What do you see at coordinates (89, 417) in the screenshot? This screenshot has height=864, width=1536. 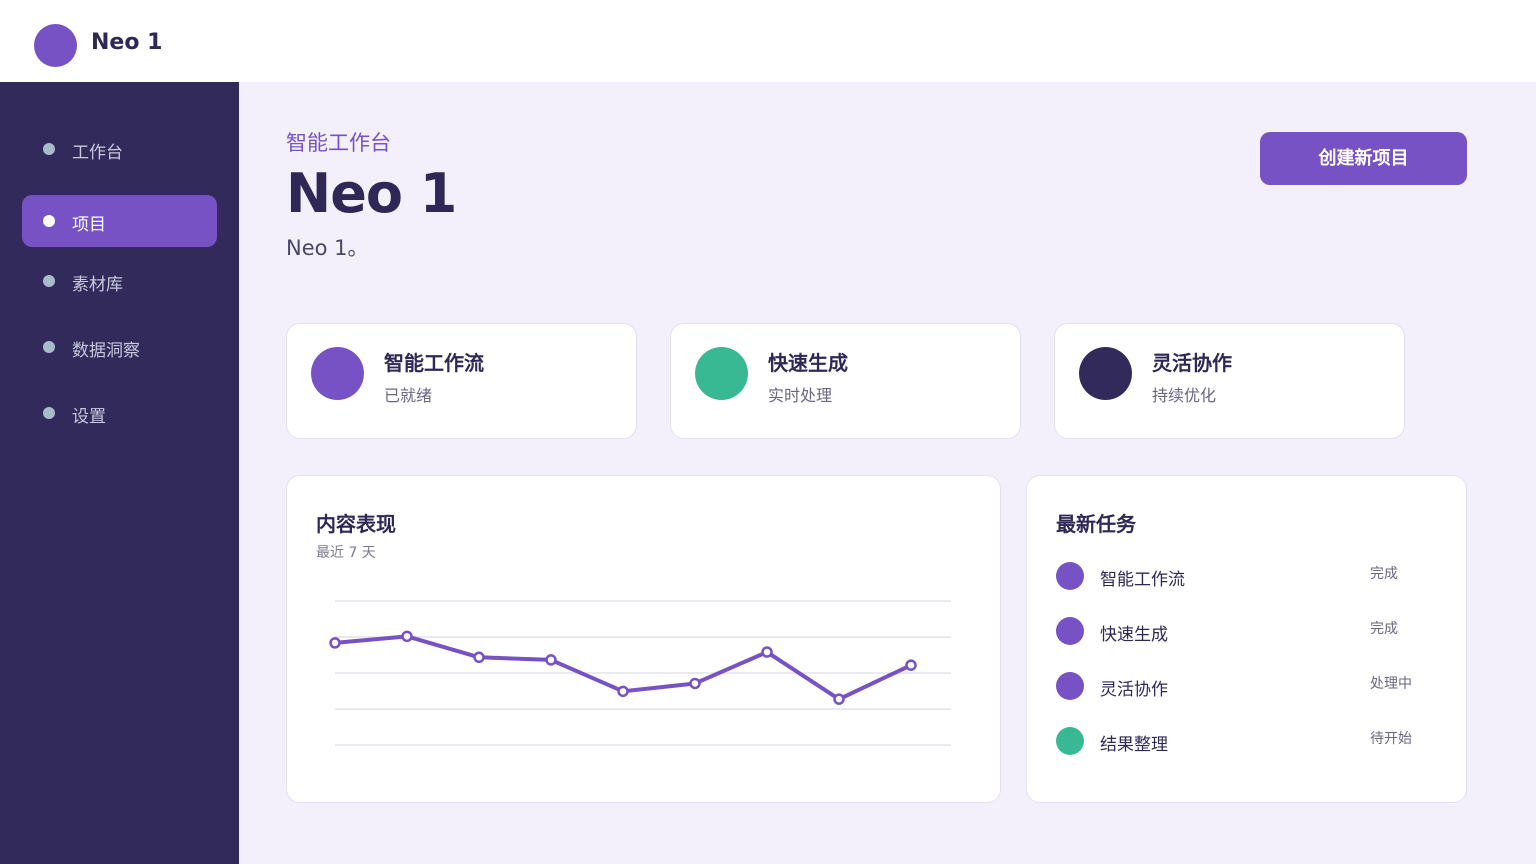 I see `sidebar-item-label: 设置` at bounding box center [89, 417].